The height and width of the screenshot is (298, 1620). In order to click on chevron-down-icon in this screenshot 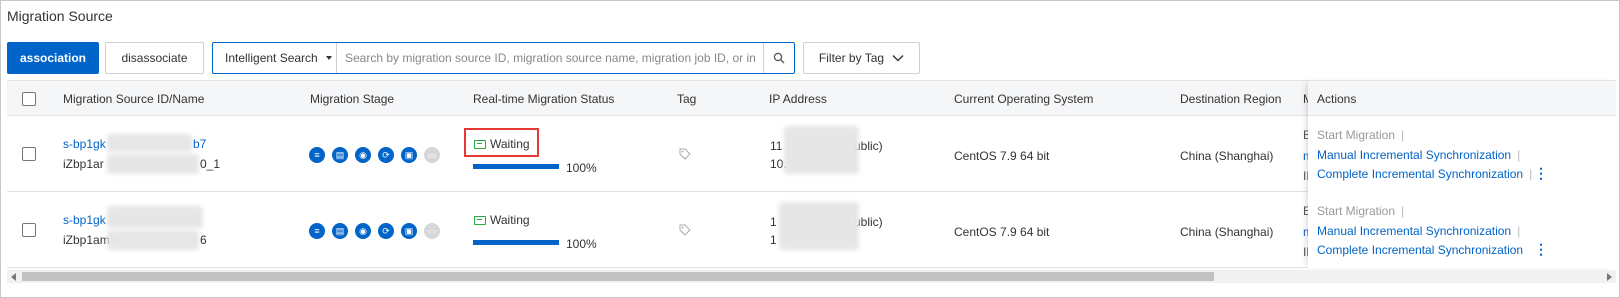, I will do `click(898, 58)`.